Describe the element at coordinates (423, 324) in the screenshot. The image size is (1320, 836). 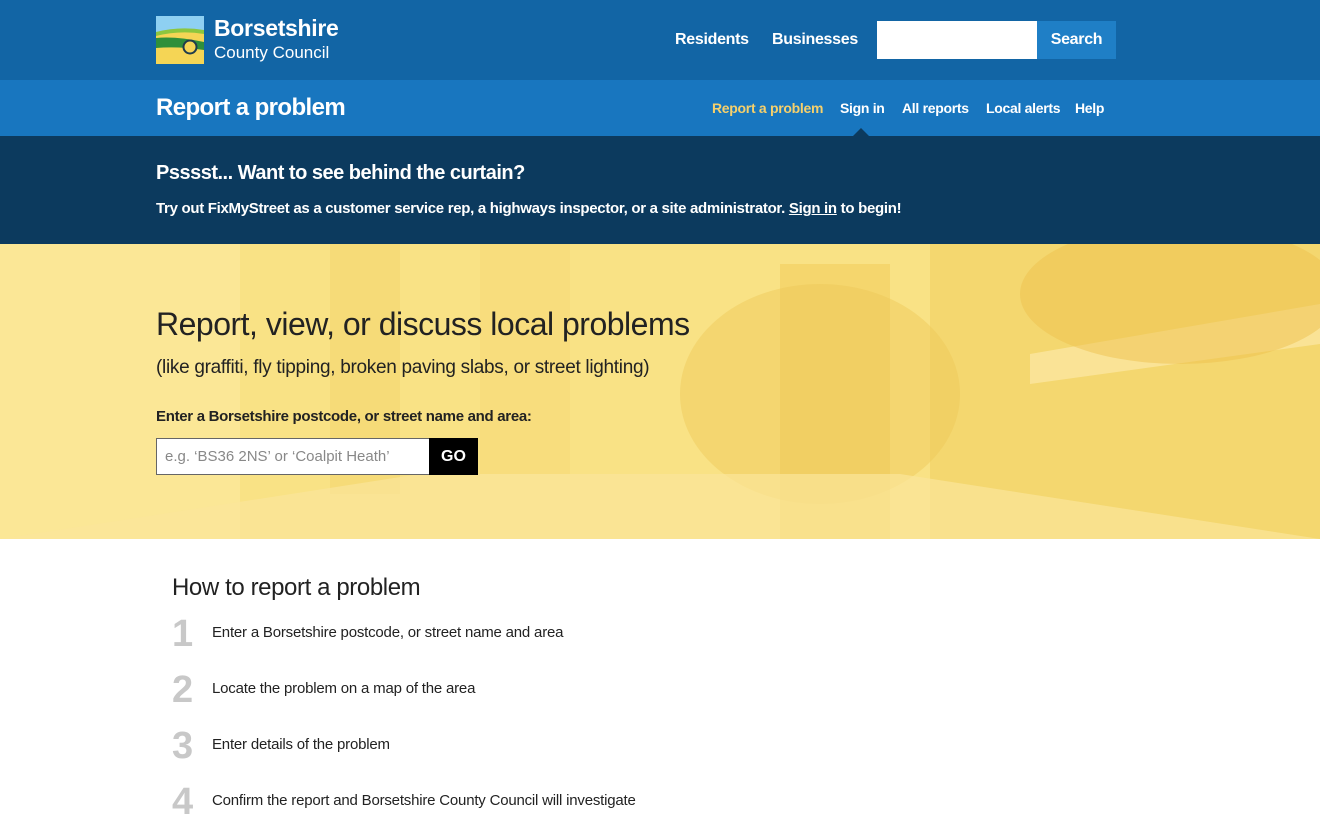
I see `hero-heading: Report, view, or discuss local problems` at that location.